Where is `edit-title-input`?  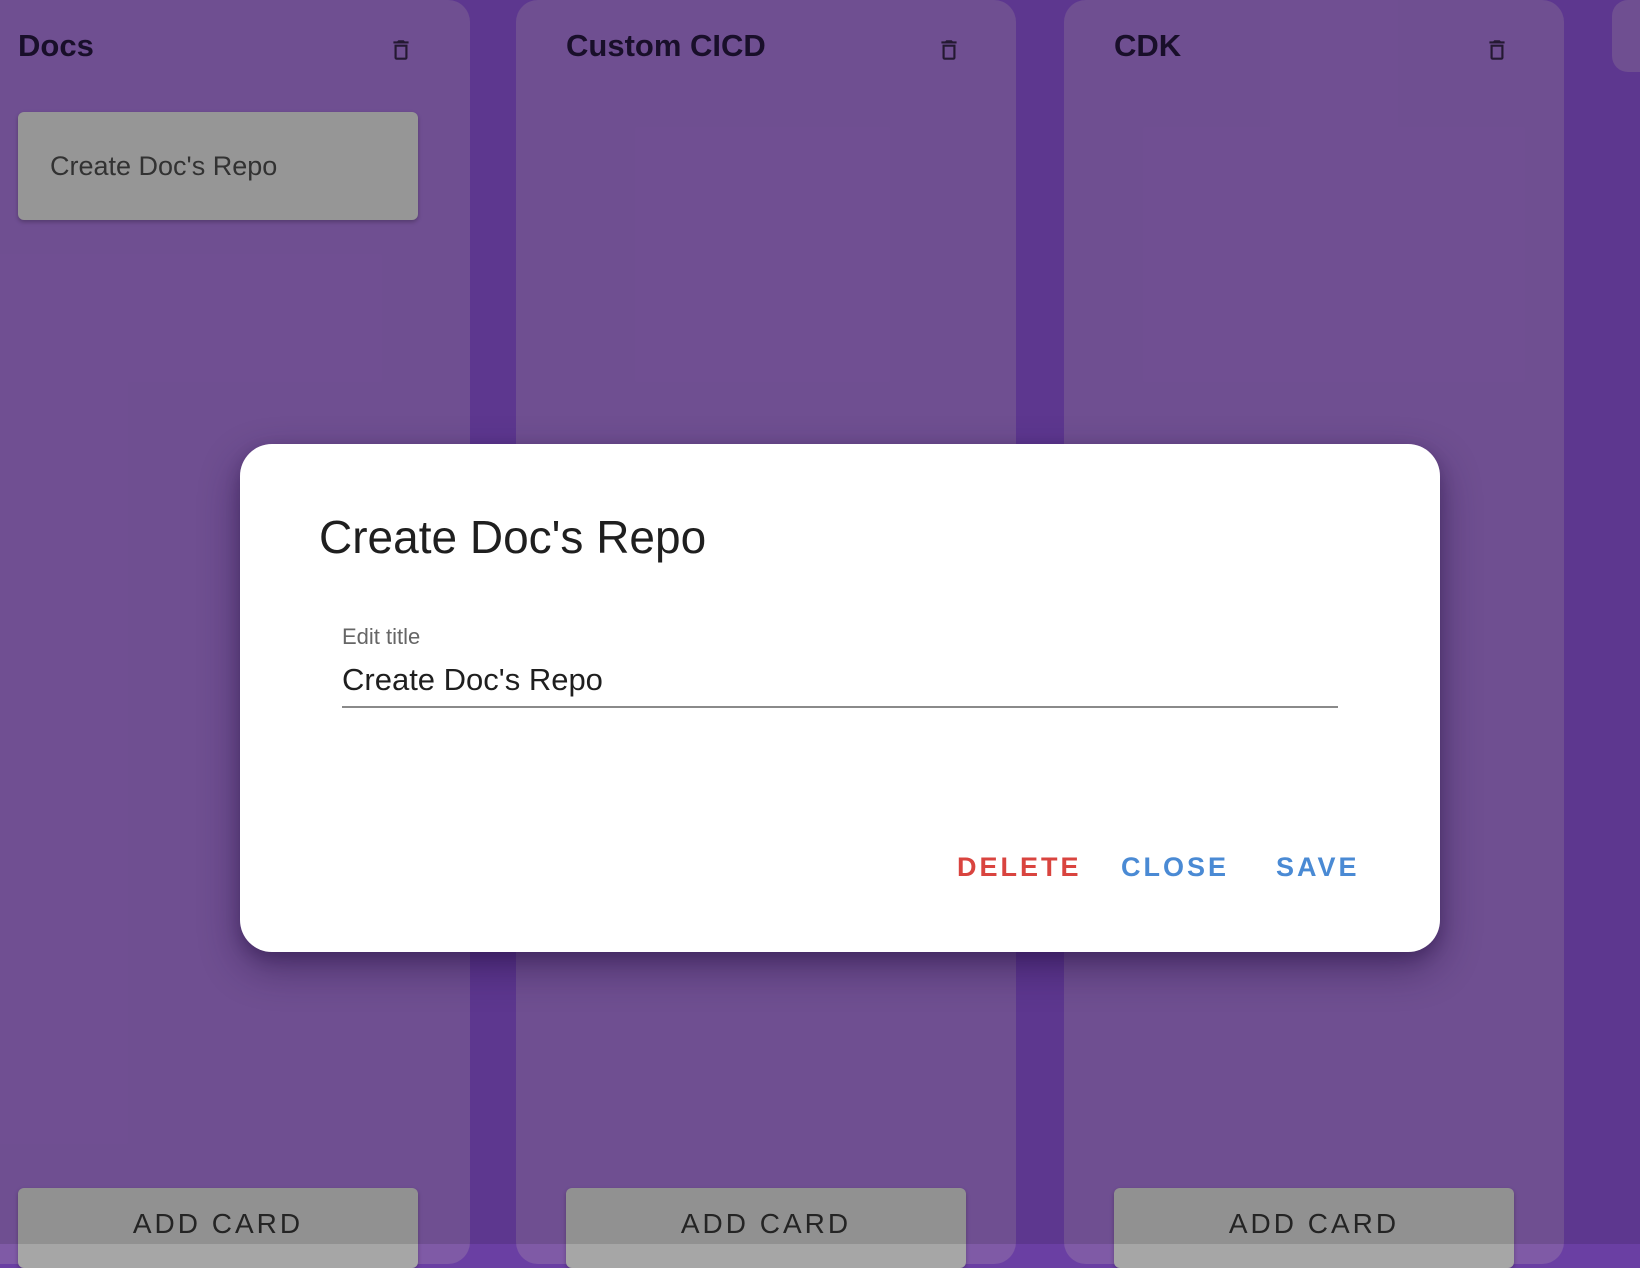
edit-title-input is located at coordinates (840, 681).